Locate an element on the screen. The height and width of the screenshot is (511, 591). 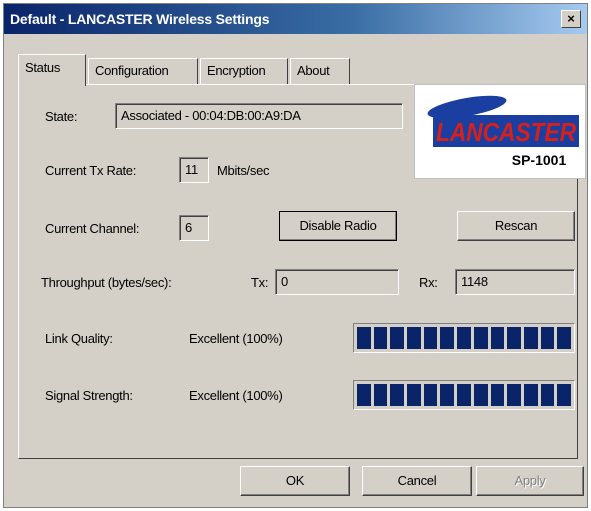
signal-strength-value: Excellent (100%) is located at coordinates (236, 395).